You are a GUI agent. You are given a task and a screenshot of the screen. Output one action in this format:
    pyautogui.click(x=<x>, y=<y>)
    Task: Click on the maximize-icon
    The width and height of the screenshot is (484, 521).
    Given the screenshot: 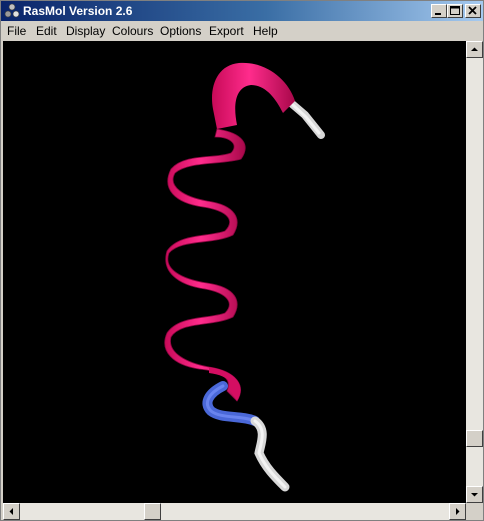 What is the action you would take?
    pyautogui.click(x=455, y=10)
    